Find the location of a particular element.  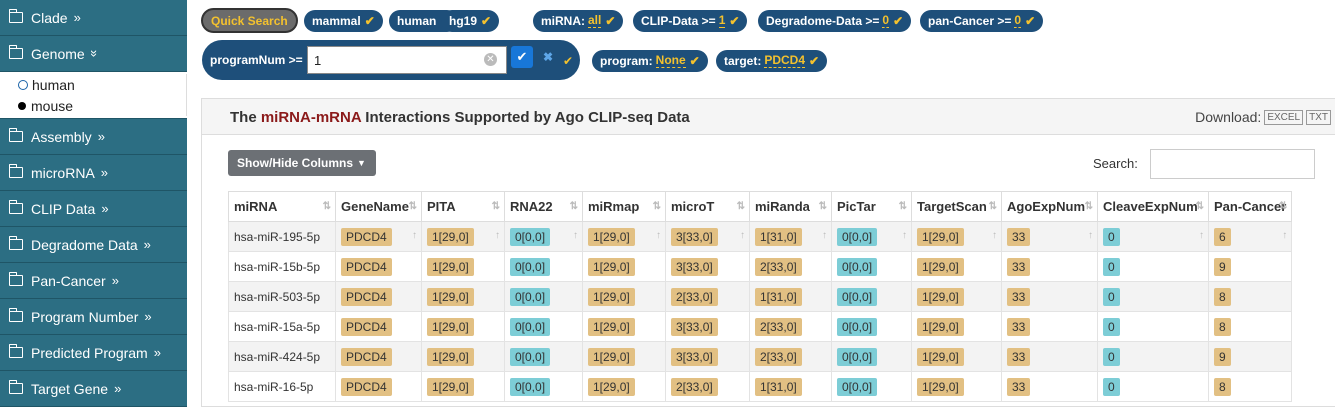

filter-value: all is located at coordinates (595, 21).